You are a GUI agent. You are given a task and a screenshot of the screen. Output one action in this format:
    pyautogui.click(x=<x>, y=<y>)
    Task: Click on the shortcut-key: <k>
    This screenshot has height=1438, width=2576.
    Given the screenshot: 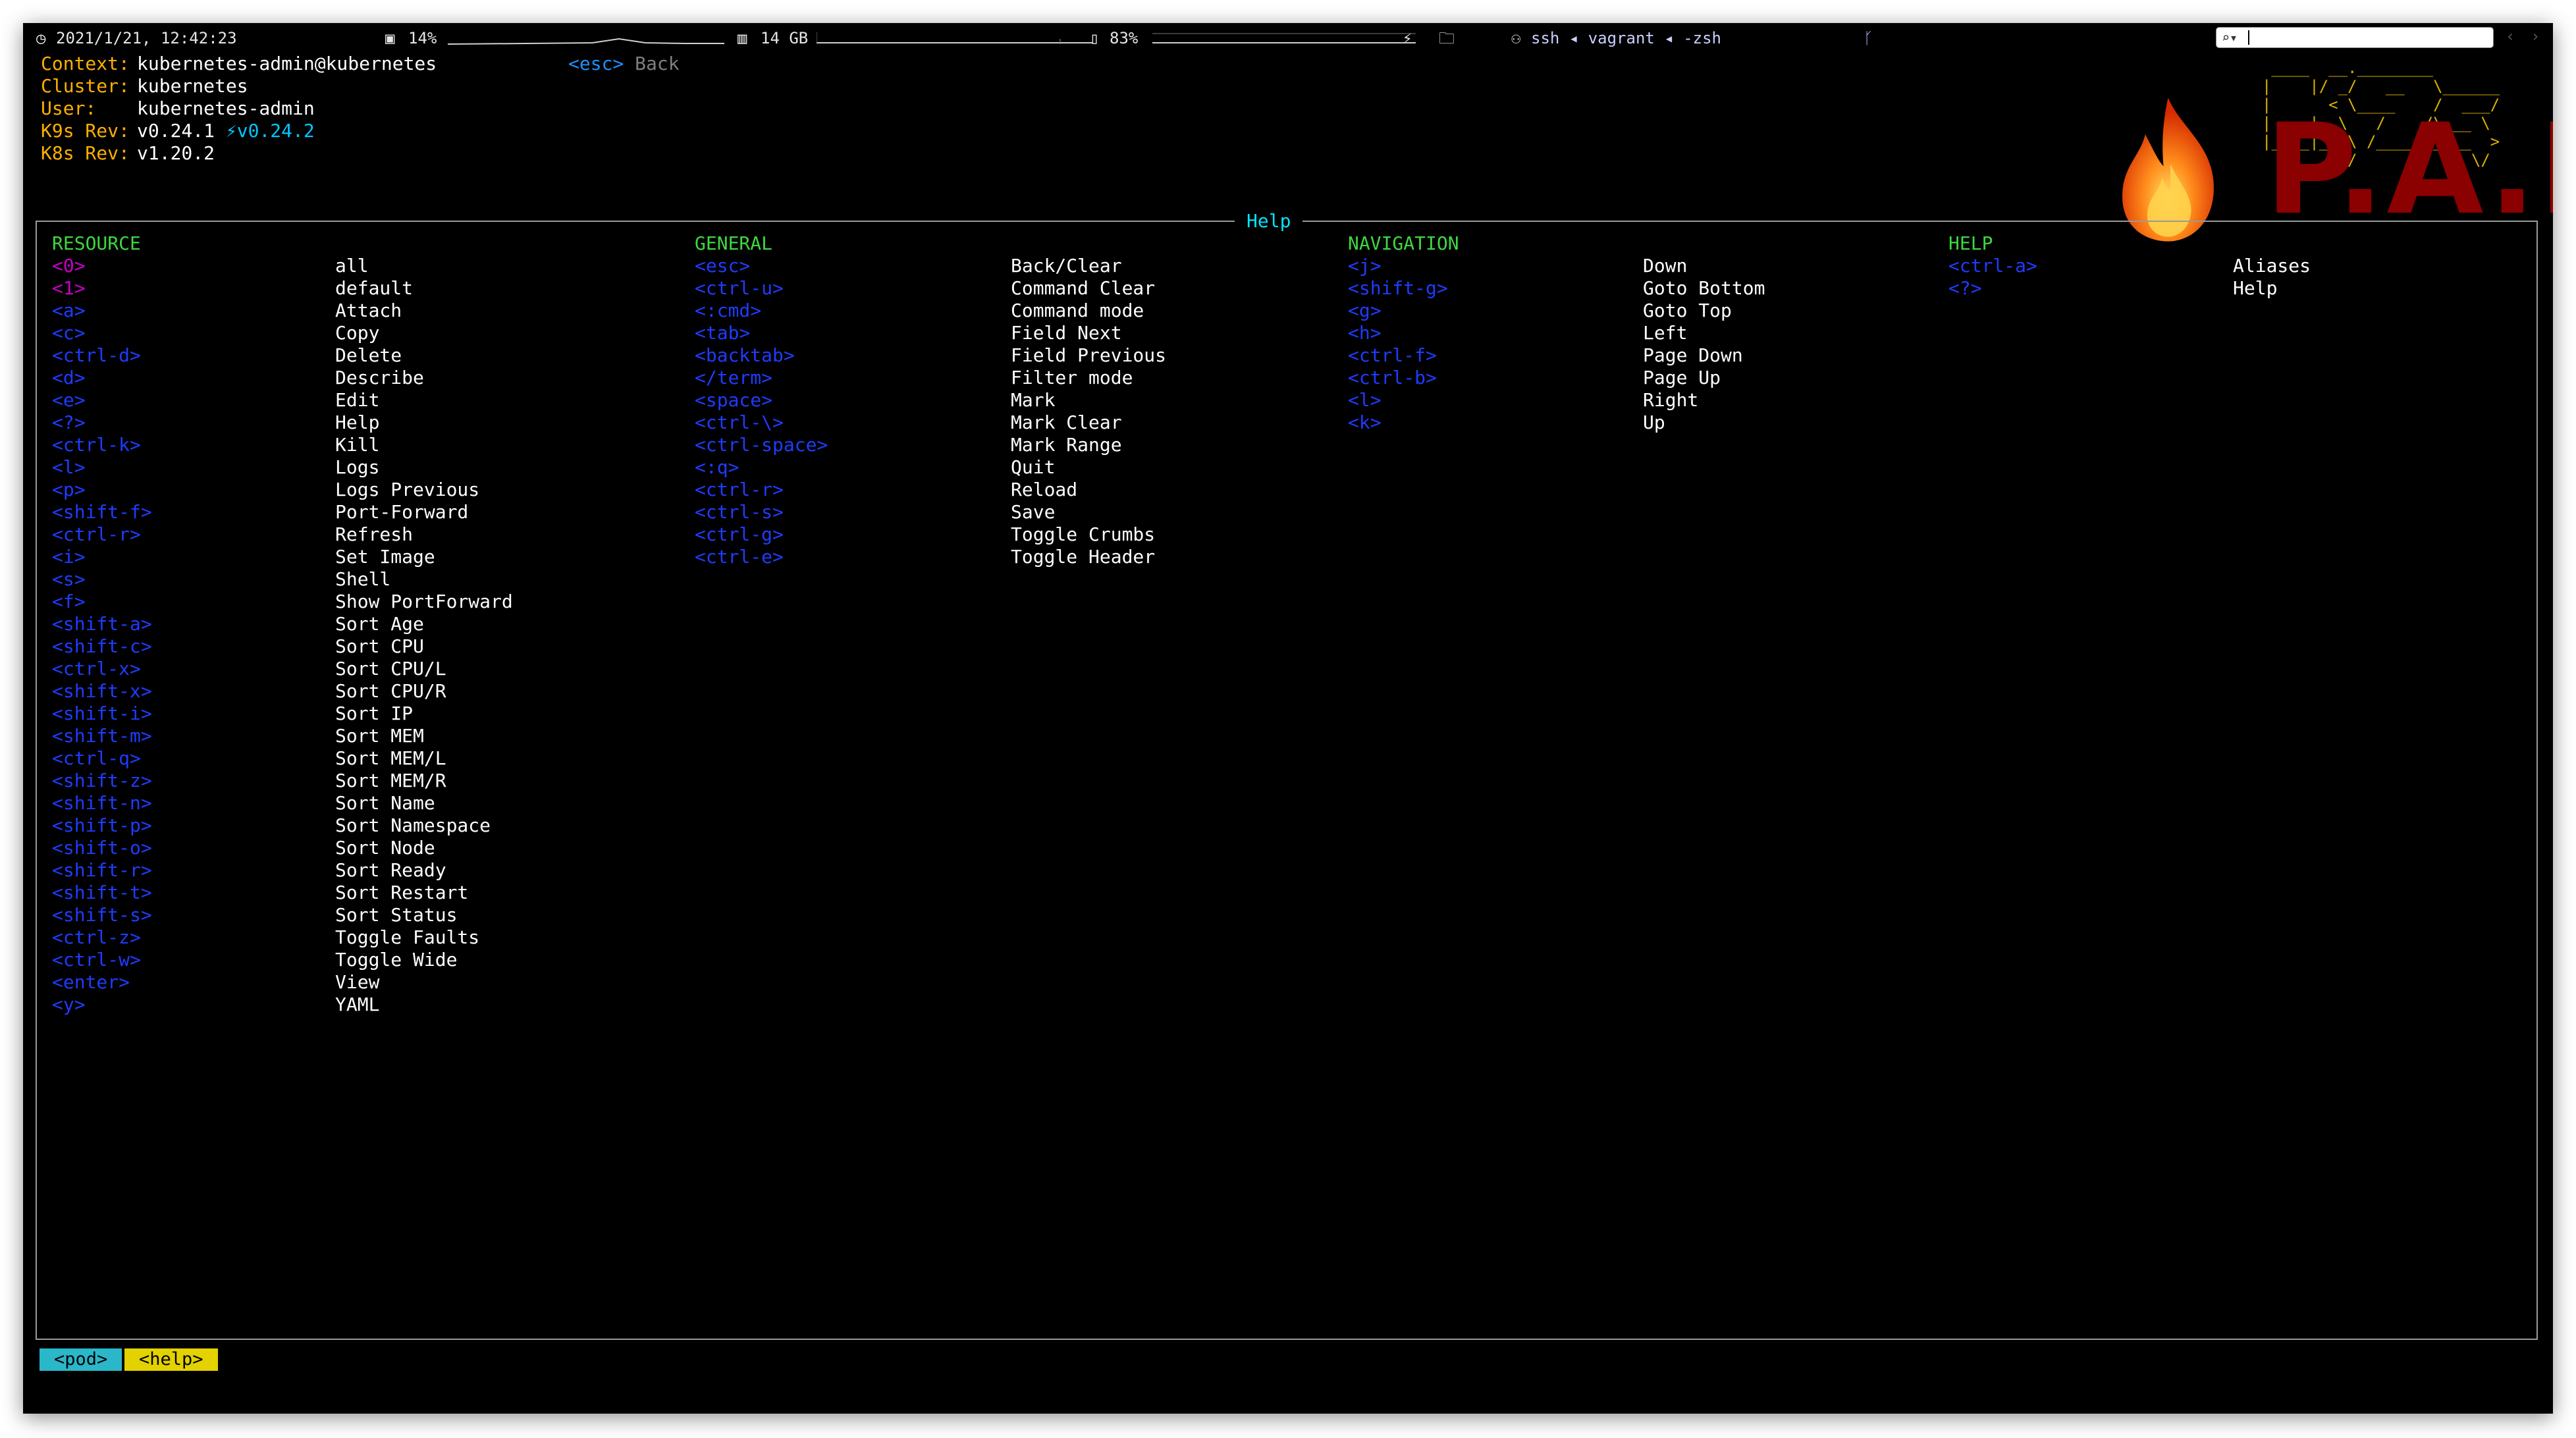 What is the action you would take?
    pyautogui.click(x=1365, y=422)
    